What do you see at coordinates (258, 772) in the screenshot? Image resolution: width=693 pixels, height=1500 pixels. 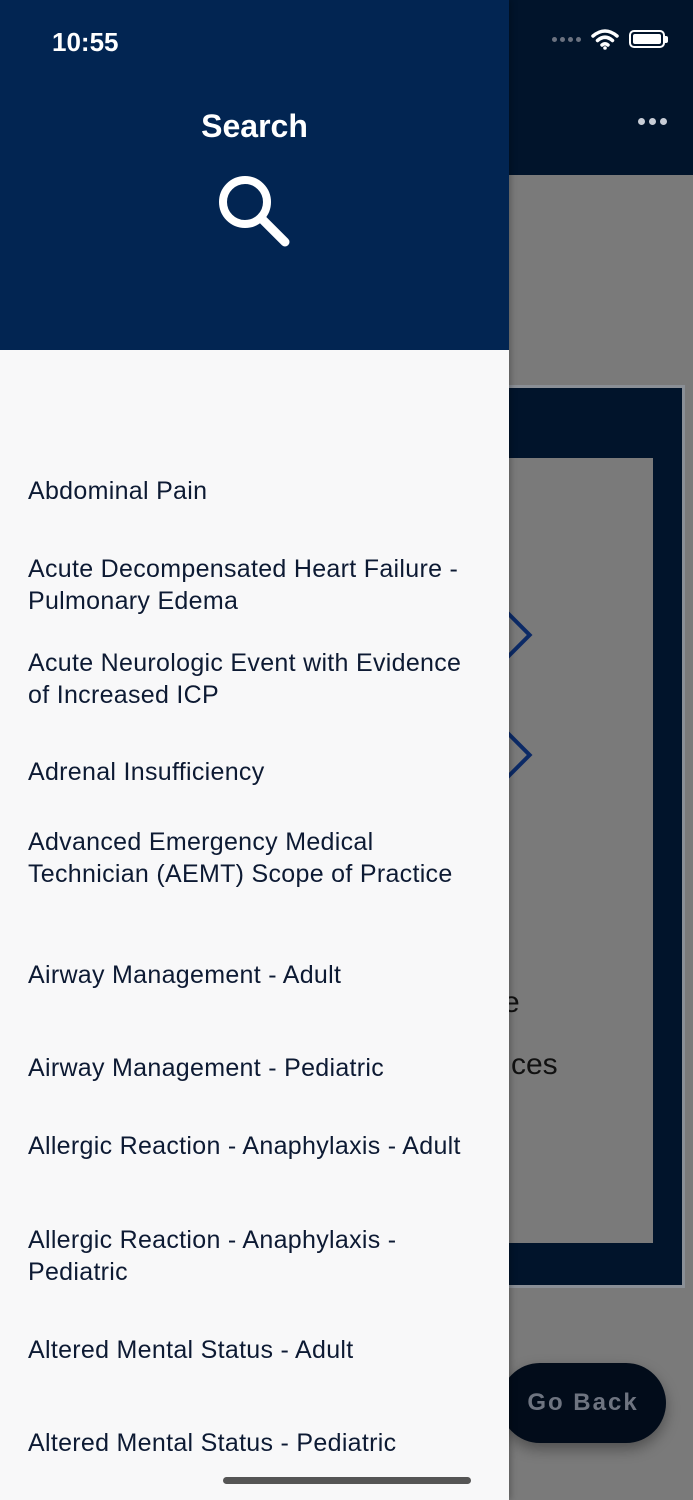 I see `list-item: Adrenal Insufficiency` at bounding box center [258, 772].